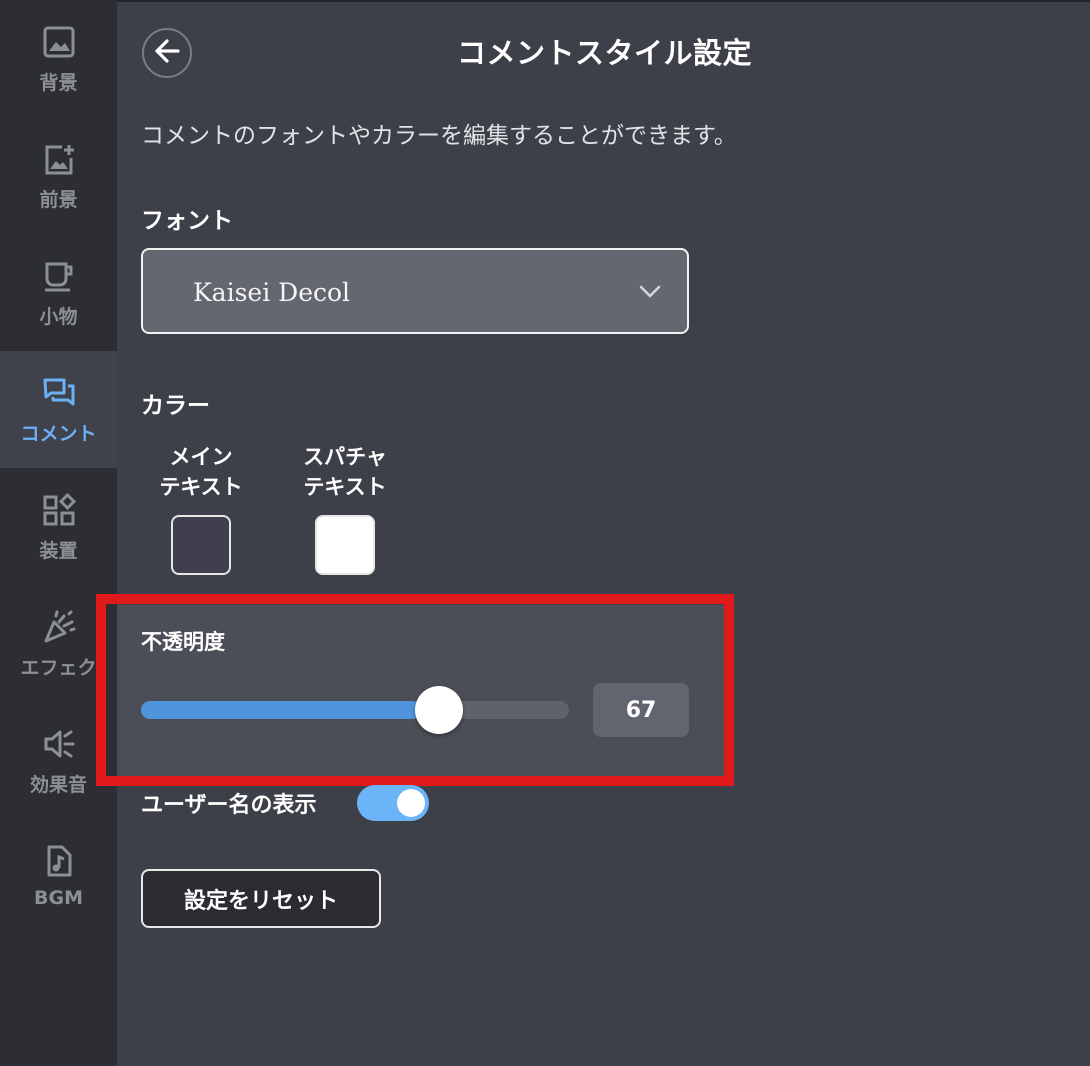 Image resolution: width=1090 pixels, height=1066 pixels. I want to click on sidebar-item-bgm: BGM, so click(58, 877).